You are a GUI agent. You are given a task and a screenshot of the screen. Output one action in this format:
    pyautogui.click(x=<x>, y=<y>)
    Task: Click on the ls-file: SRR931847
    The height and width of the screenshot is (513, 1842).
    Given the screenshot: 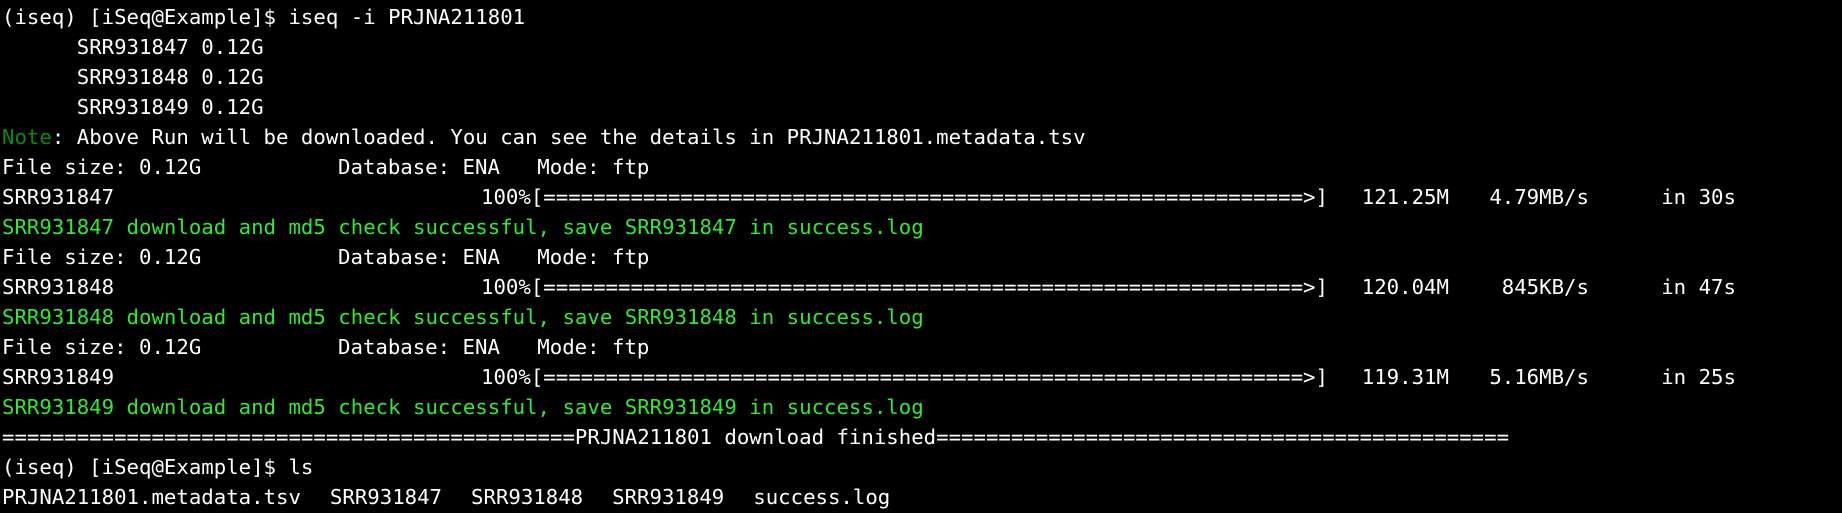 What is the action you would take?
    pyautogui.click(x=386, y=497)
    